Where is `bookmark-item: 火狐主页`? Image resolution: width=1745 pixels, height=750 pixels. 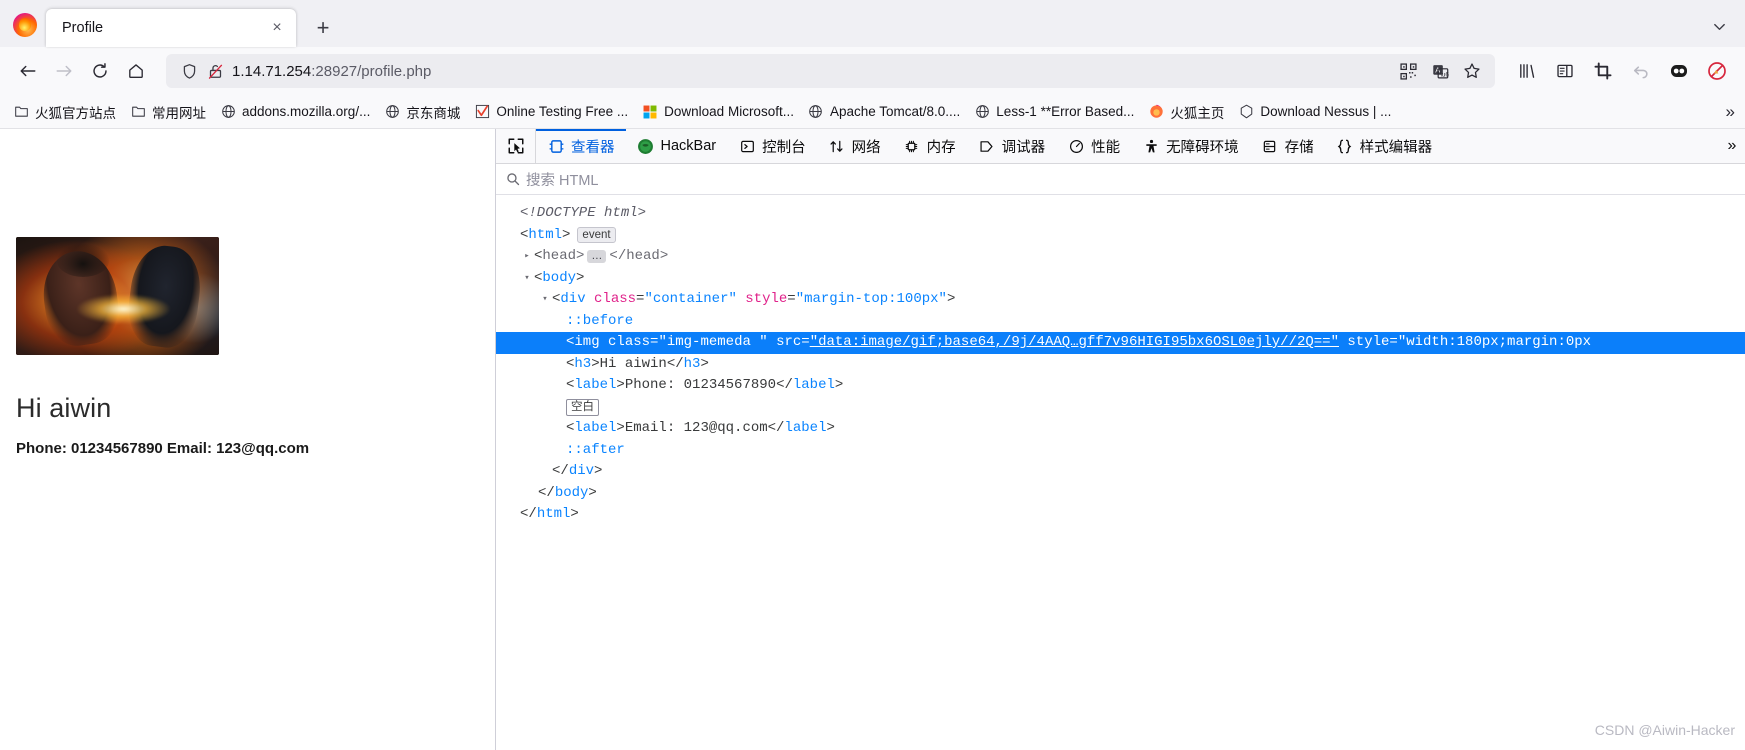
bookmark-item: 火狐主页 is located at coordinates (1186, 112).